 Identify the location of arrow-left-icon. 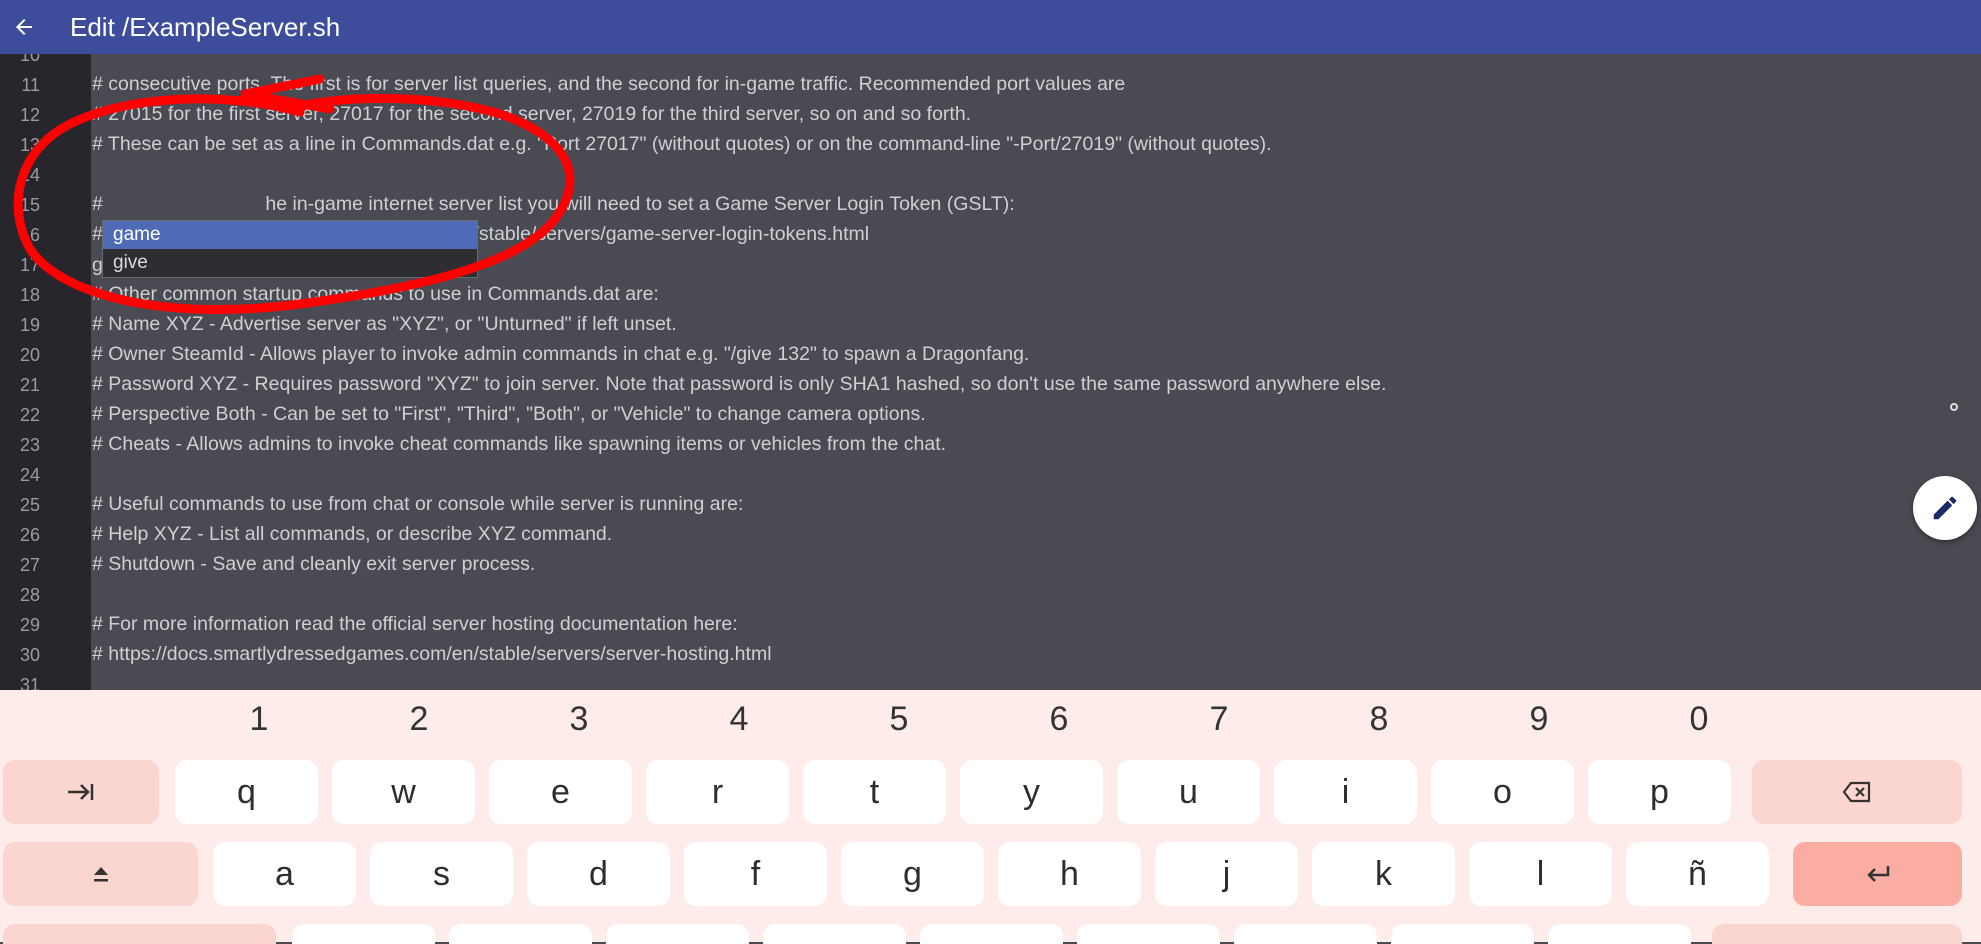
(24, 27).